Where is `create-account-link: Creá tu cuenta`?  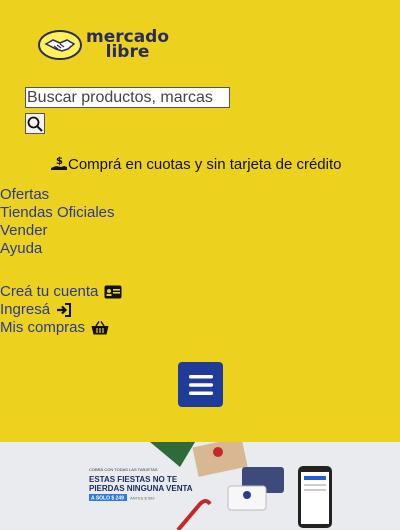 create-account-link: Creá tu cuenta is located at coordinates (61, 292).